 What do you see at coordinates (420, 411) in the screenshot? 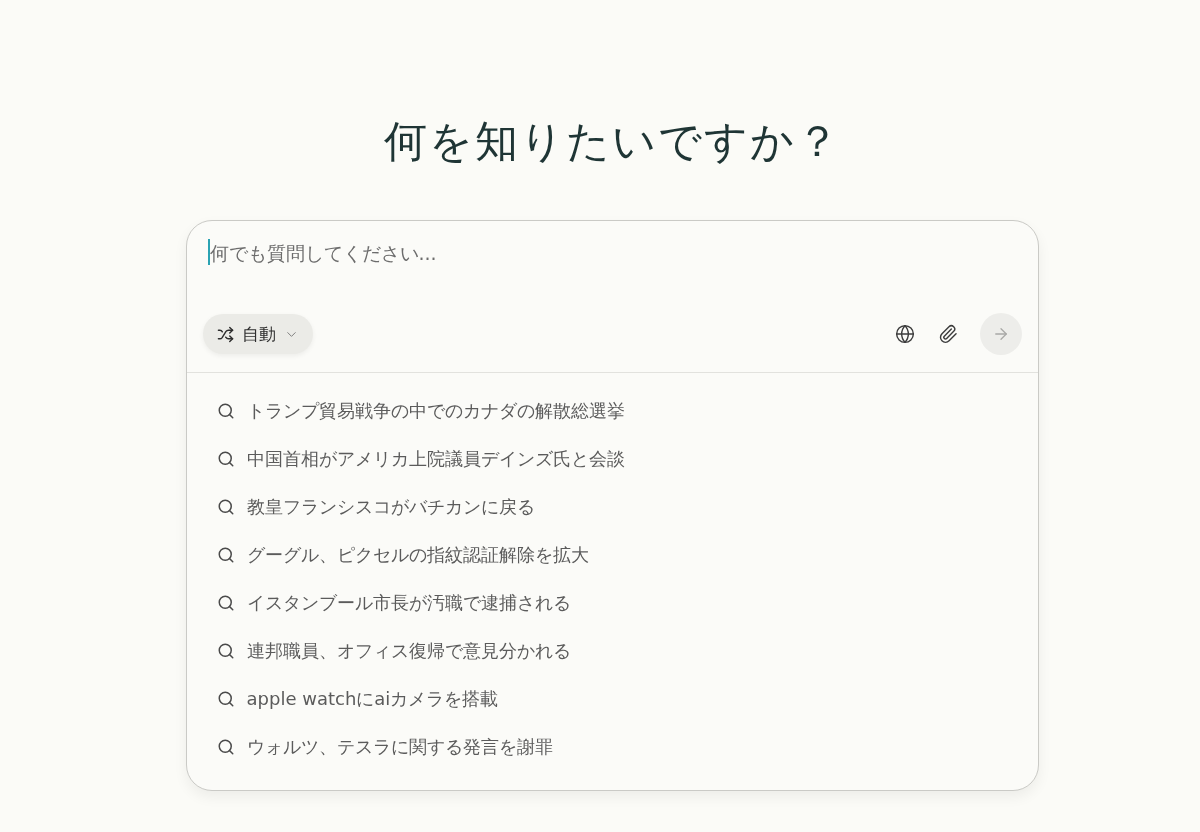
I see `suggestion-item: トランプ貿易戦争の中でのカナダの解散総選挙` at bounding box center [420, 411].